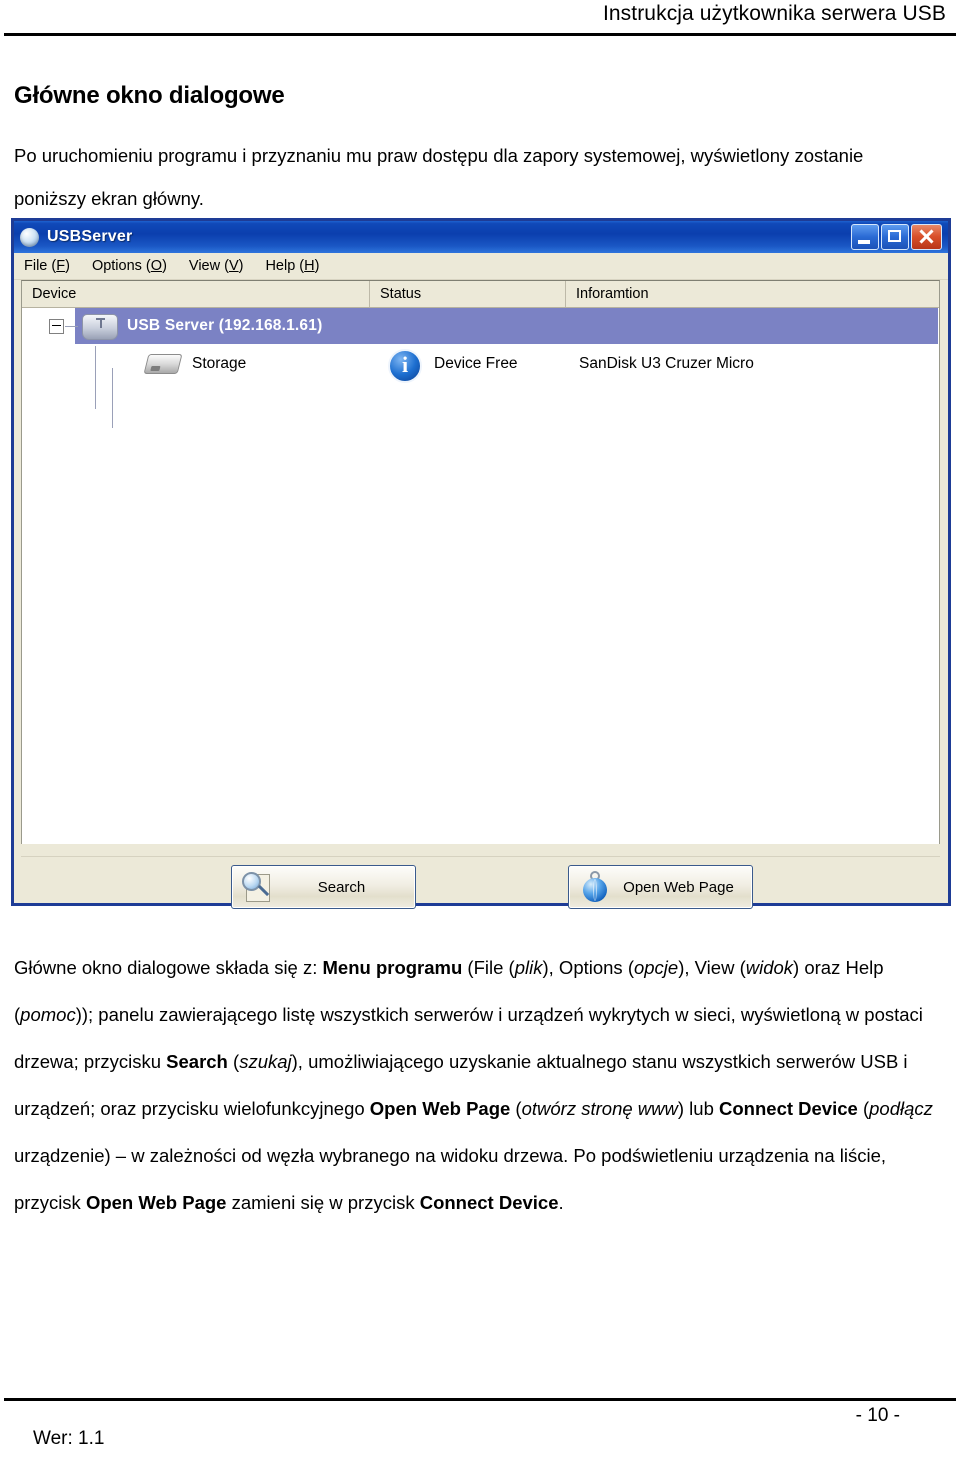  I want to click on usbserver-app-icon, so click(29, 237).